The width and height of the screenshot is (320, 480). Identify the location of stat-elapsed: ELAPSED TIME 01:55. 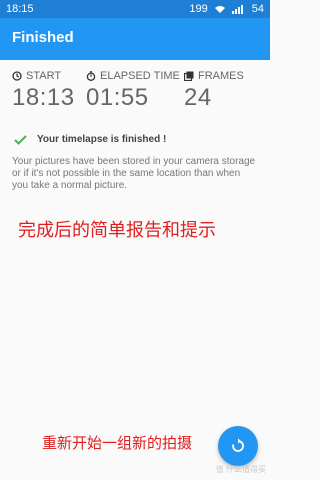
(133, 91).